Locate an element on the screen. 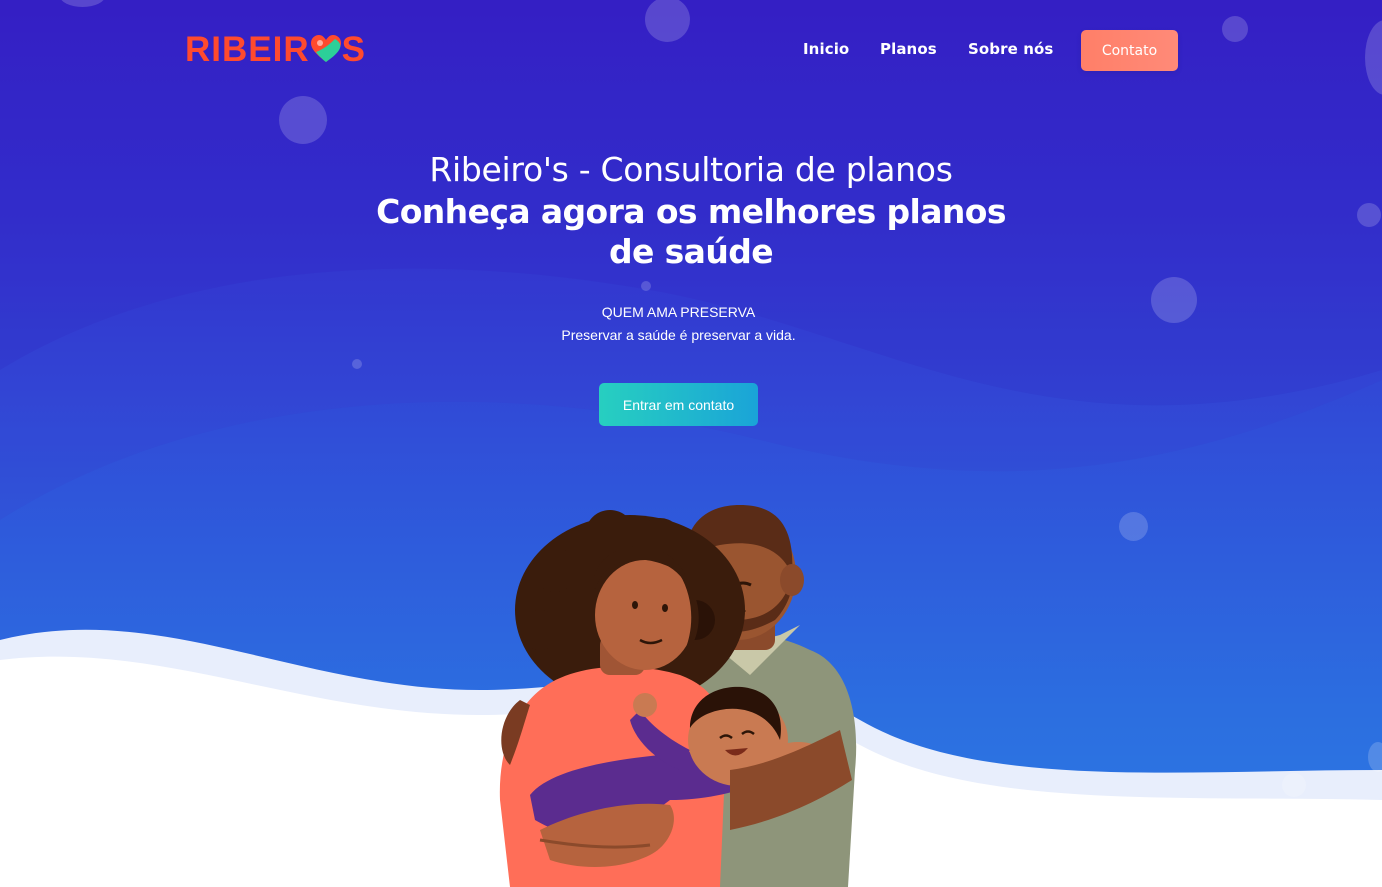 The image size is (1382, 887). logo-text-left: RIBEIR is located at coordinates (247, 49).